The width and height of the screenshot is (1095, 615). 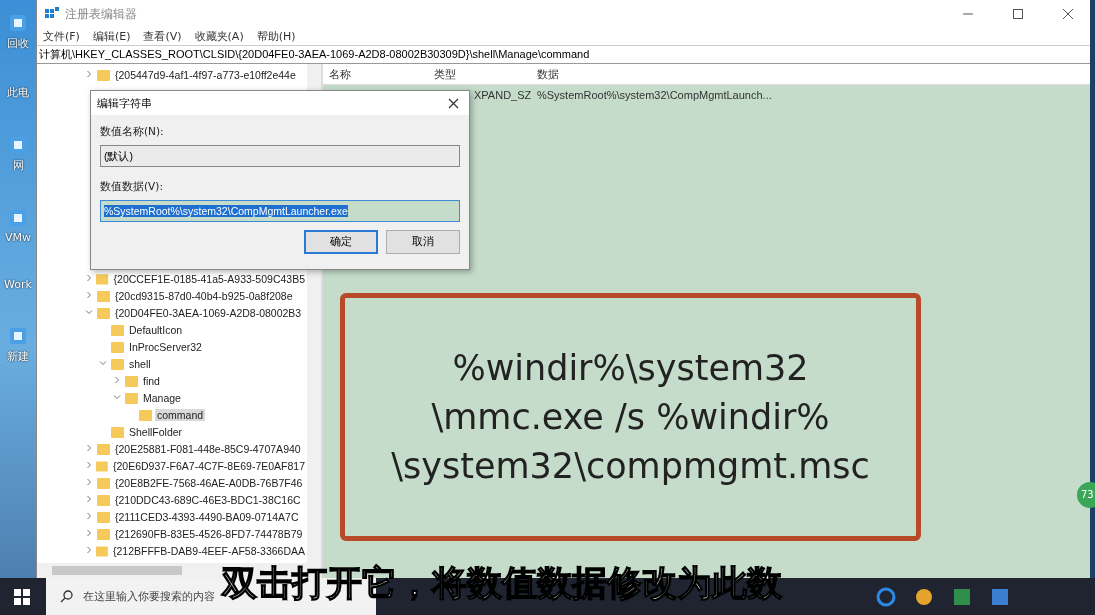 What do you see at coordinates (151, 380) in the screenshot?
I see `tree-item: find` at bounding box center [151, 380].